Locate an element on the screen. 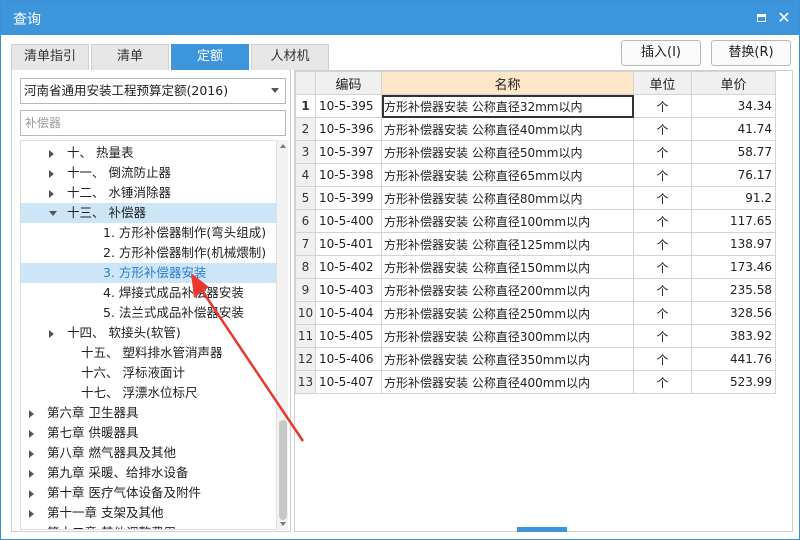 The image size is (800, 540). cell-name: 方形补偿器安装 公称直径350mm以内 is located at coordinates (507, 359).